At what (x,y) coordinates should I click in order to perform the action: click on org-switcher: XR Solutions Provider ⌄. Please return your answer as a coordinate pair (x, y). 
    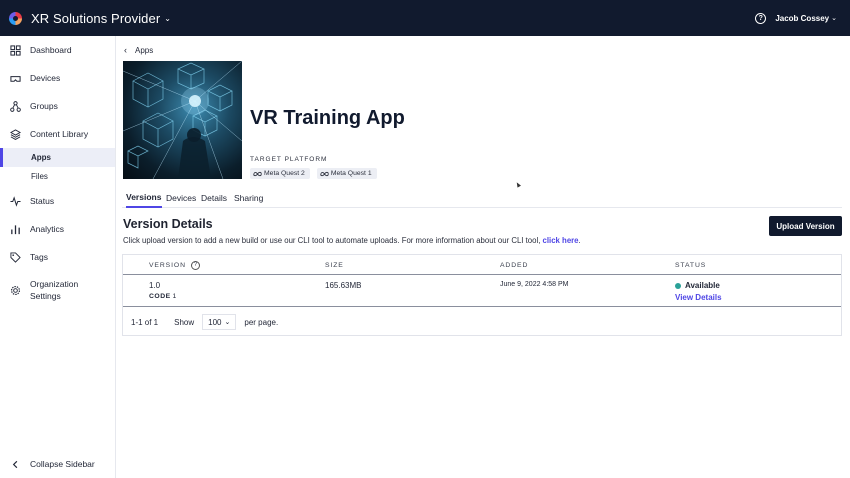
    Looking at the image, I should click on (90, 18).